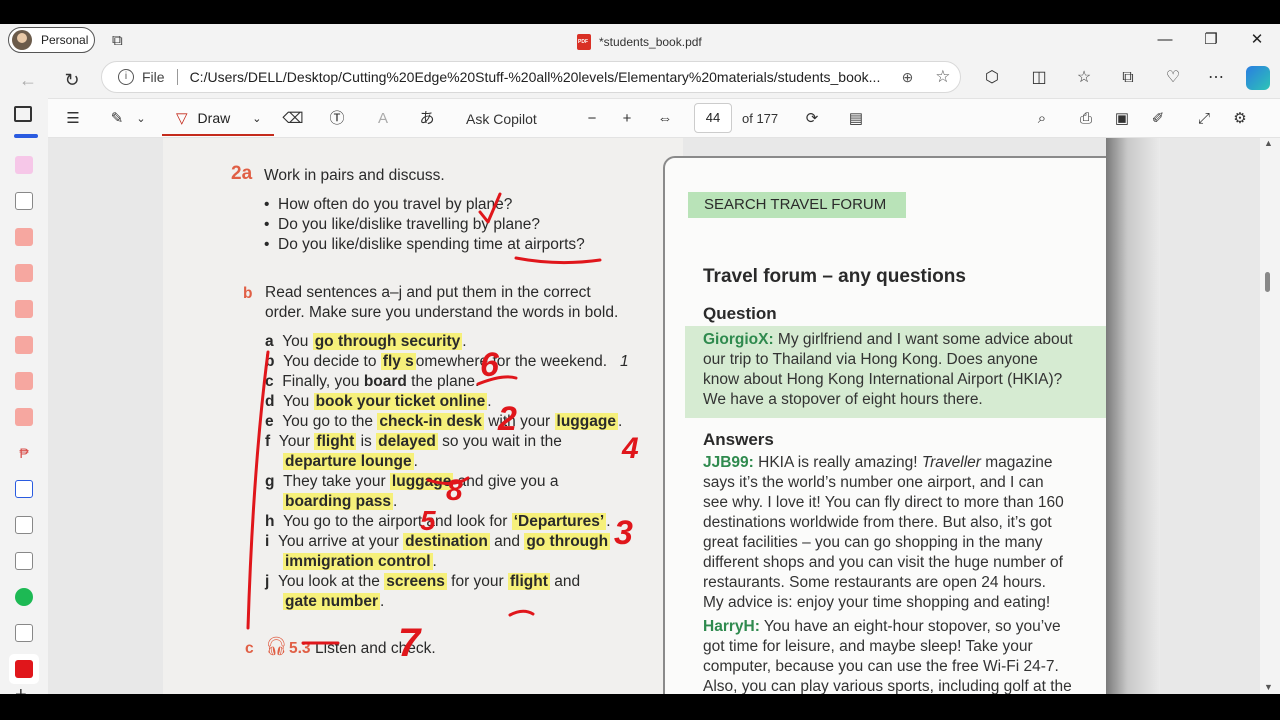 This screenshot has height=720, width=1280. I want to click on sidebar-tab-sb-icon, so click(24, 597).